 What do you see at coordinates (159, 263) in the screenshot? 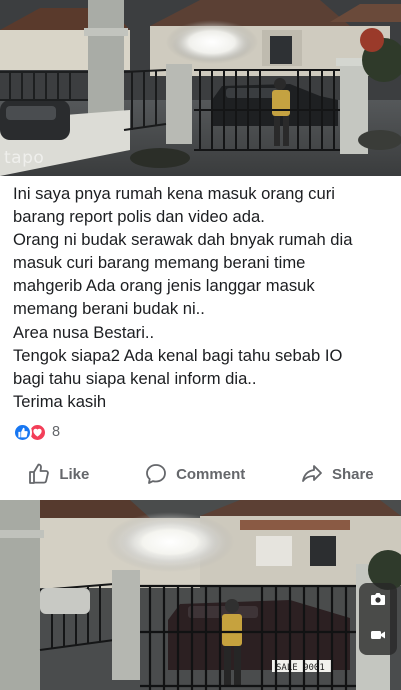
I see `post-line: masuk curi barang memang berani time` at bounding box center [159, 263].